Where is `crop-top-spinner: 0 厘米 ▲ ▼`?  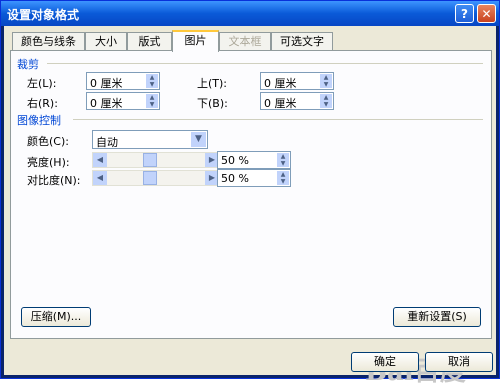 crop-top-spinner: 0 厘米 ▲ ▼ is located at coordinates (297, 81).